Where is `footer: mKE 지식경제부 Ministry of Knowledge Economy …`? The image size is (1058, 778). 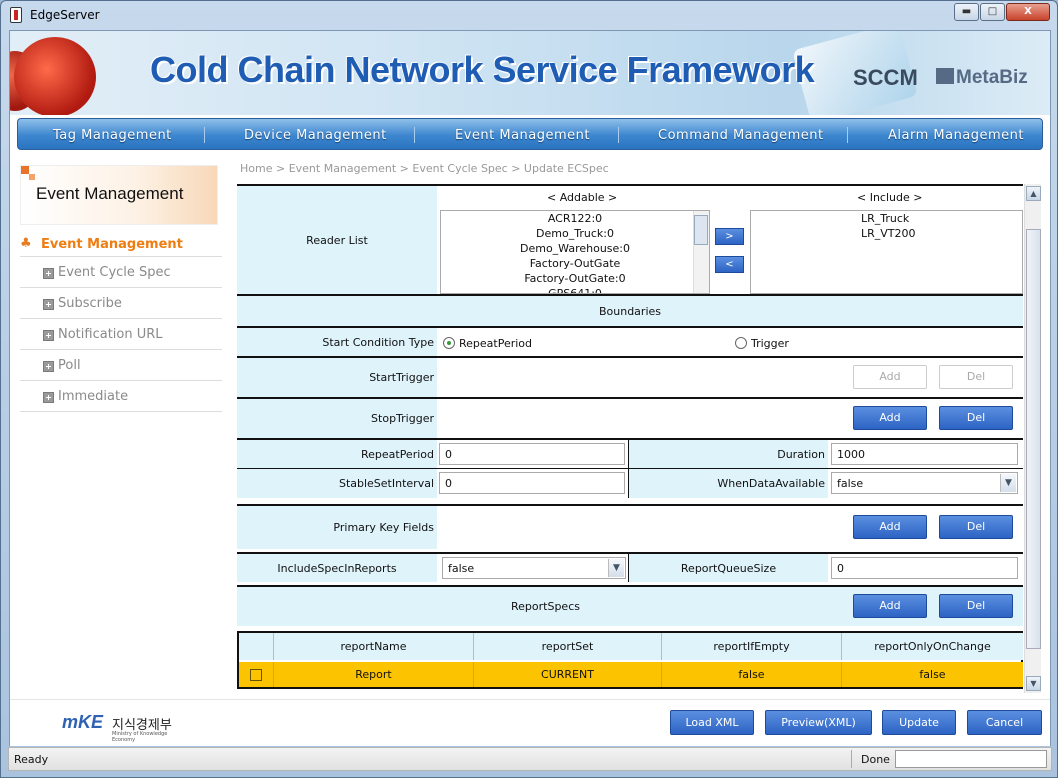
footer: mKE 지식경제부 Ministry of Knowledge Economy … is located at coordinates (530, 722).